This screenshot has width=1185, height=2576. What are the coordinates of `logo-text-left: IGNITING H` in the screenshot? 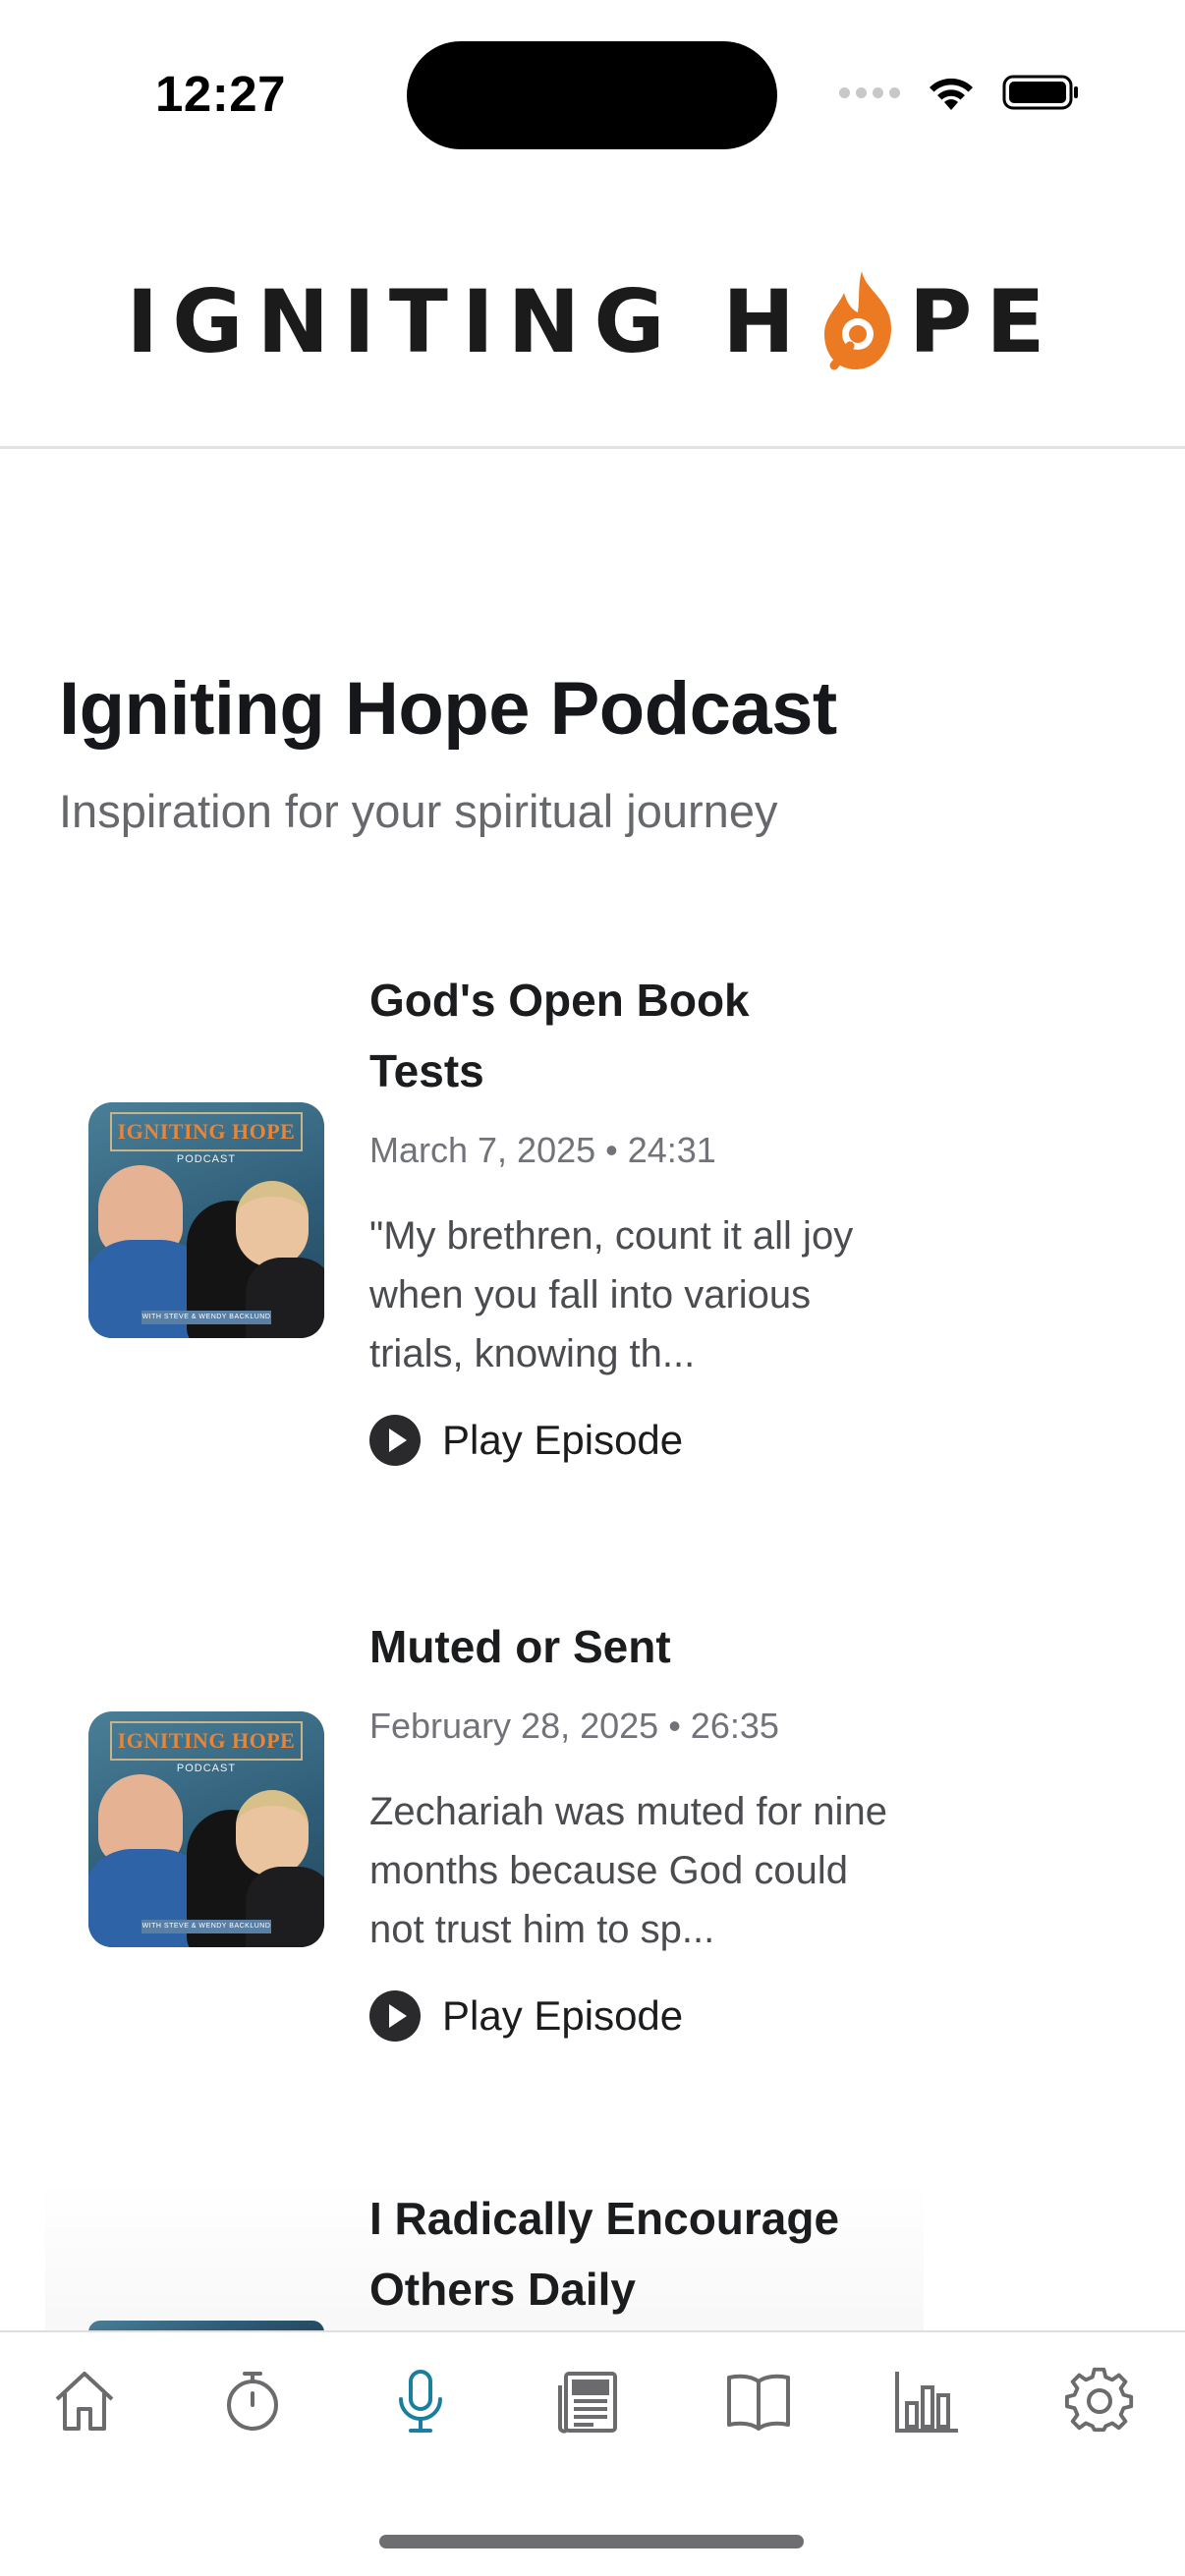 It's located at (468, 321).